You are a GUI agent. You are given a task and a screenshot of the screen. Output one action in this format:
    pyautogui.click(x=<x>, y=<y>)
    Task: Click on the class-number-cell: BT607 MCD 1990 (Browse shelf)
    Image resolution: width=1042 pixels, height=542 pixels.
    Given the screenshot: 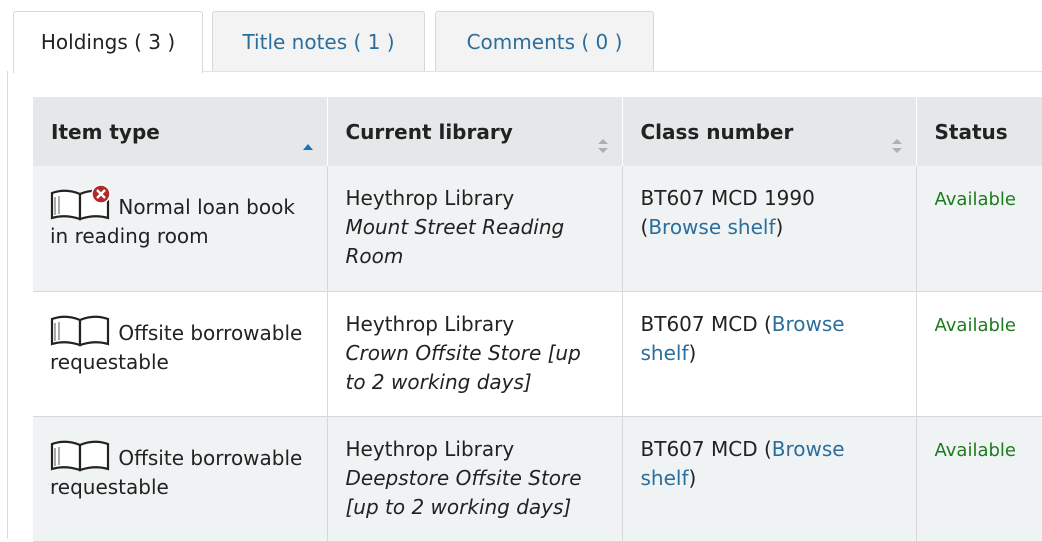 What is the action you would take?
    pyautogui.click(x=769, y=229)
    